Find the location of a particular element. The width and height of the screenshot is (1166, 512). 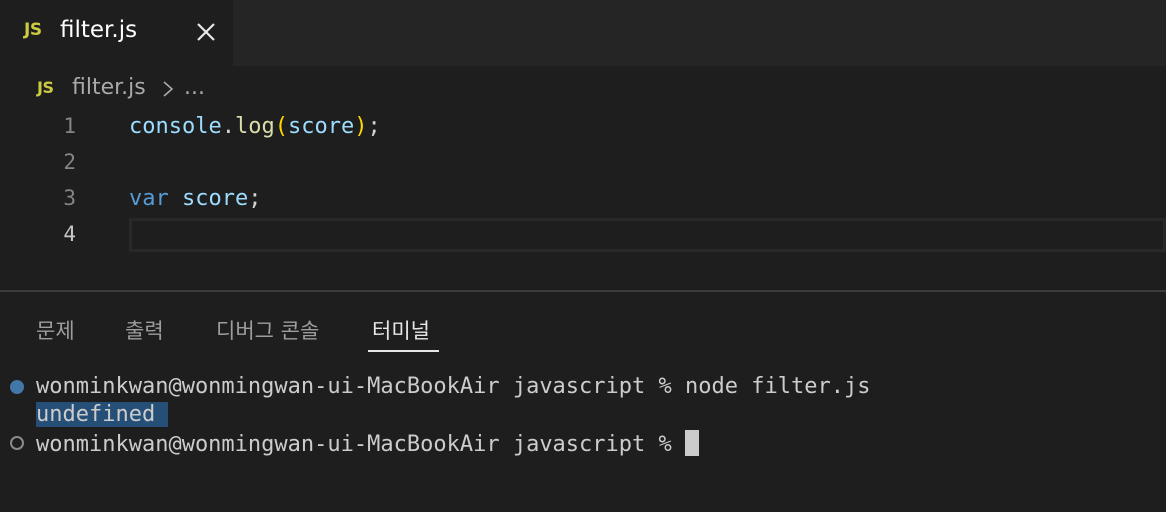

code-token: ) is located at coordinates (361, 126).